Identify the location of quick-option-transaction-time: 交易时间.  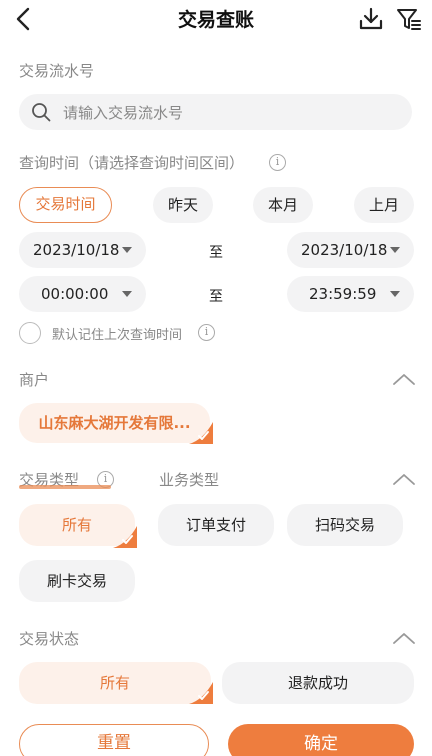
(65, 205).